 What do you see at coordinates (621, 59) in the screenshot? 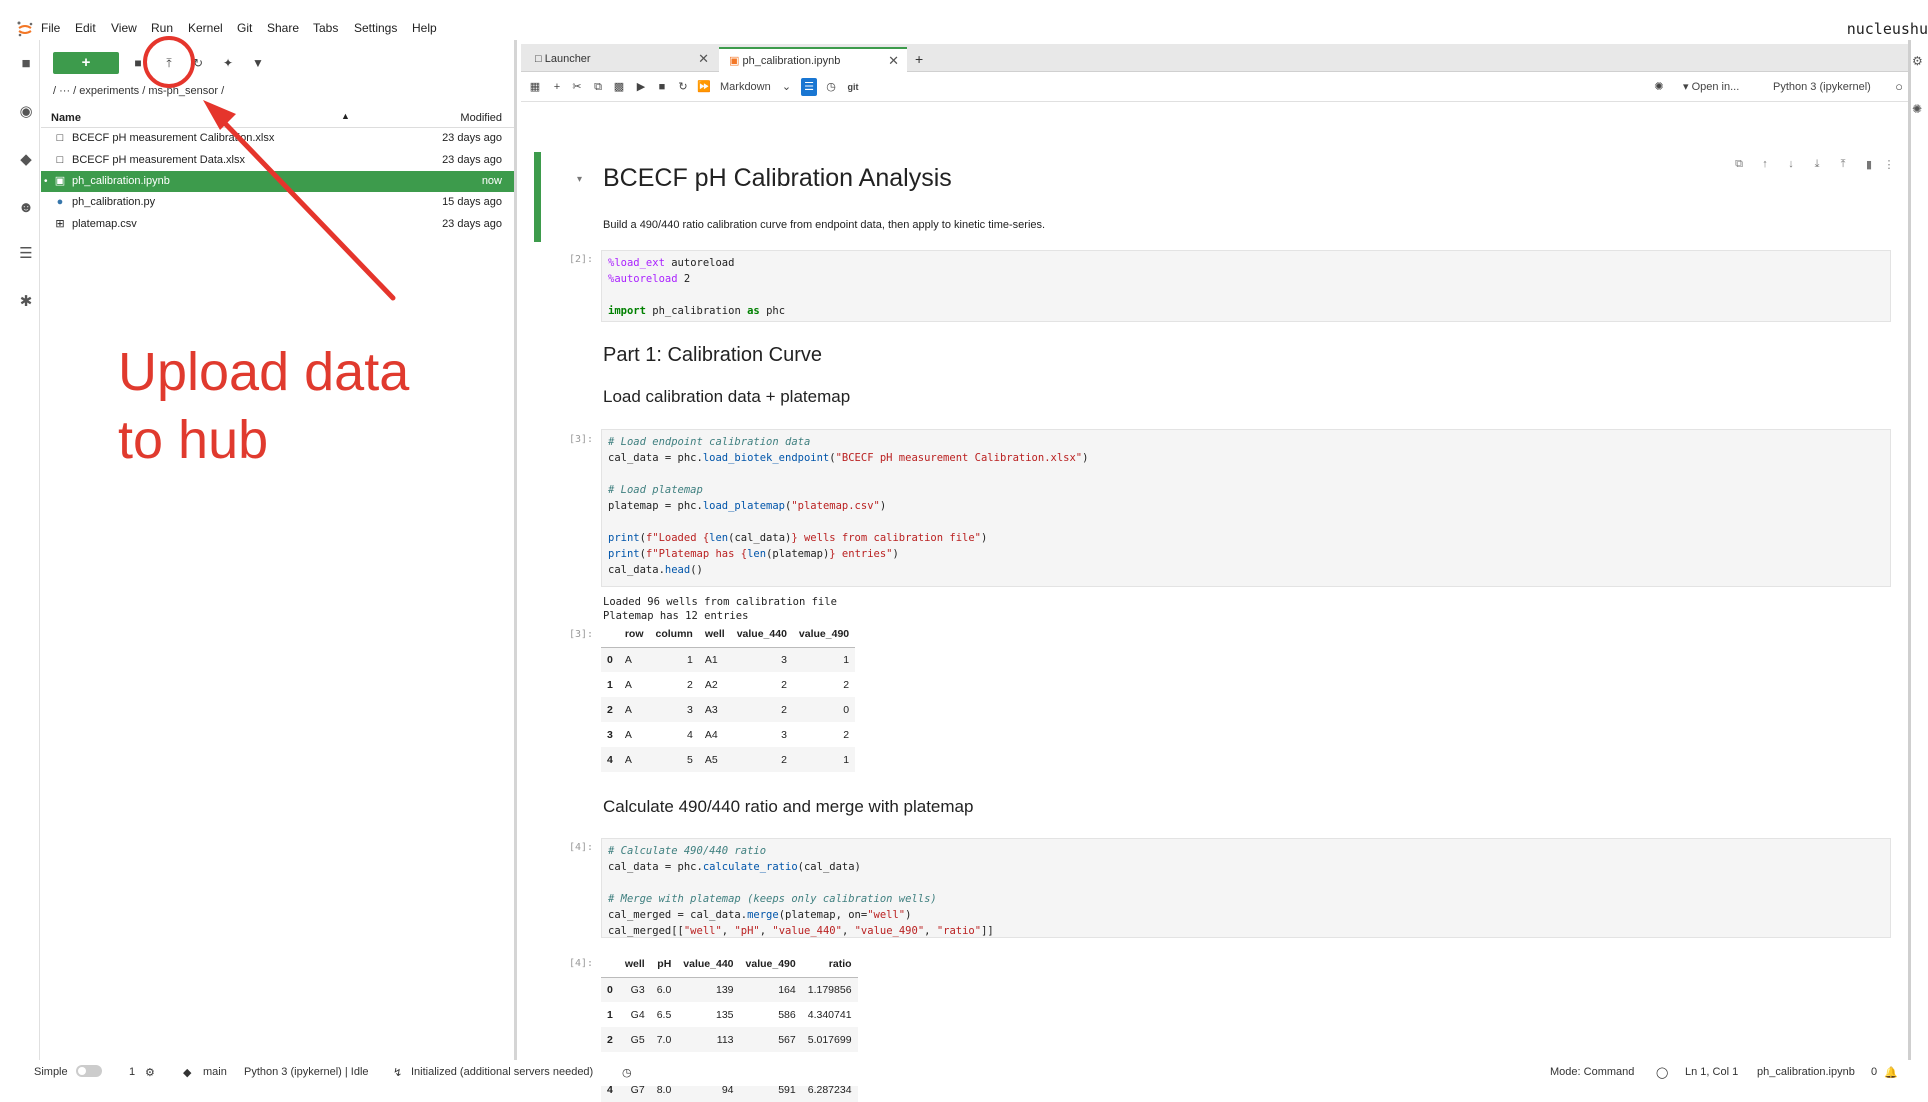
I see `tab-launcher: □ Launcher ✕` at bounding box center [621, 59].